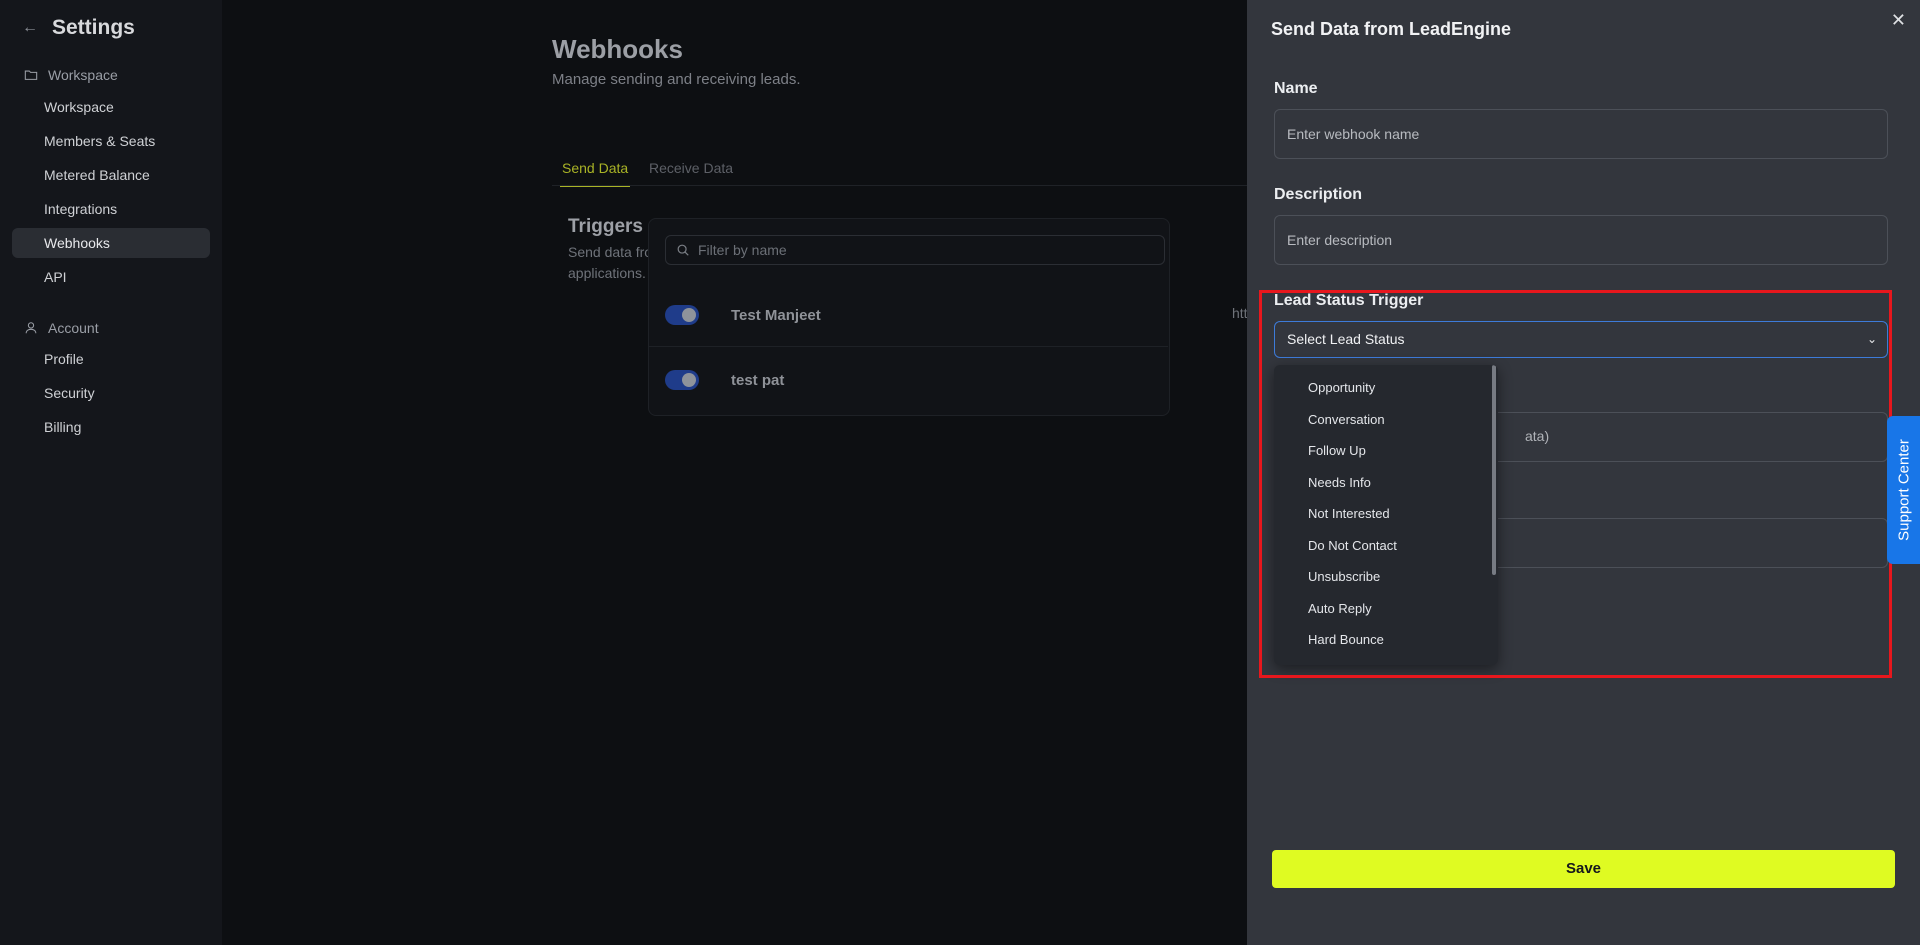 Image resolution: width=1920 pixels, height=945 pixels. Describe the element at coordinates (111, 141) in the screenshot. I see `sidebar-item-members-seats: Members & Seats` at that location.